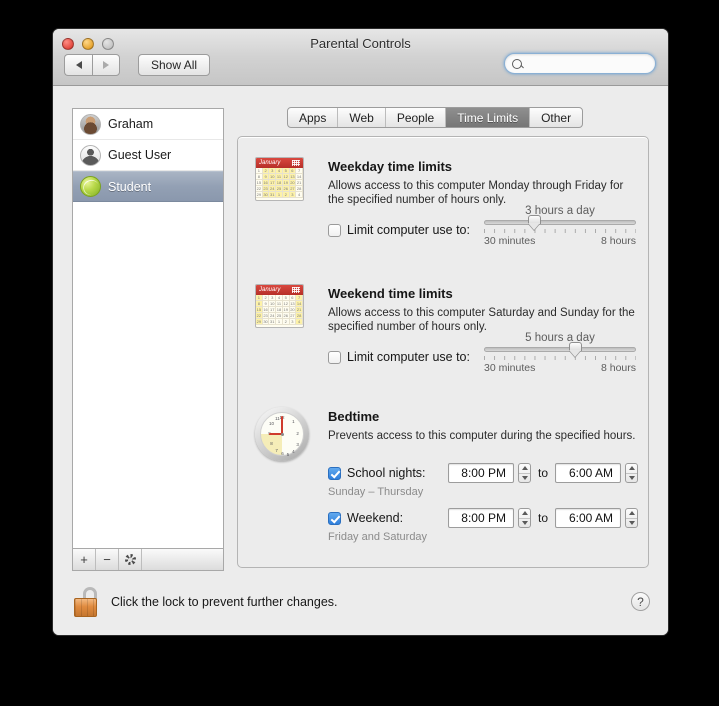  Describe the element at coordinates (297, 444) in the screenshot. I see `clock-numeral: 3` at that location.